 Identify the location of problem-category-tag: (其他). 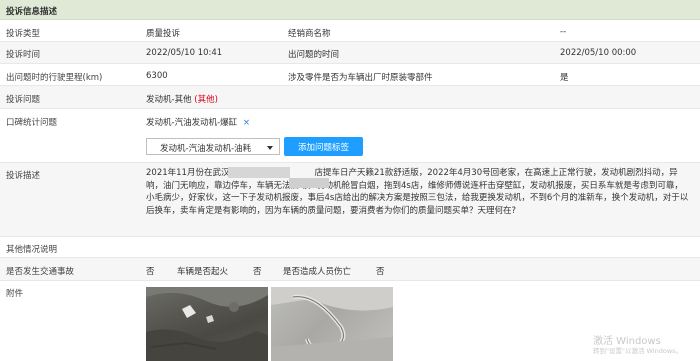
(206, 100).